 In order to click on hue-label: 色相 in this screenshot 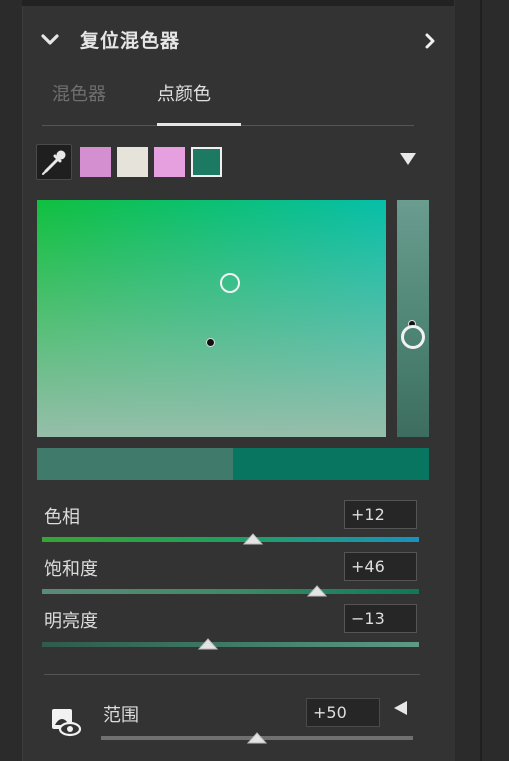, I will do `click(62, 517)`.